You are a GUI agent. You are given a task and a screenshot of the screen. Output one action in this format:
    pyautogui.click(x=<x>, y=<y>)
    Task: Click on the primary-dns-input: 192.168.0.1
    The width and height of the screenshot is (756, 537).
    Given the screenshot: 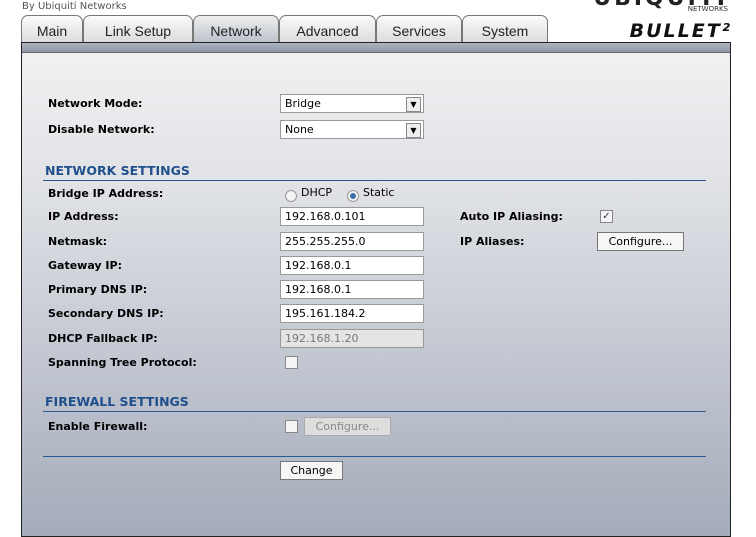 What is the action you would take?
    pyautogui.click(x=352, y=289)
    